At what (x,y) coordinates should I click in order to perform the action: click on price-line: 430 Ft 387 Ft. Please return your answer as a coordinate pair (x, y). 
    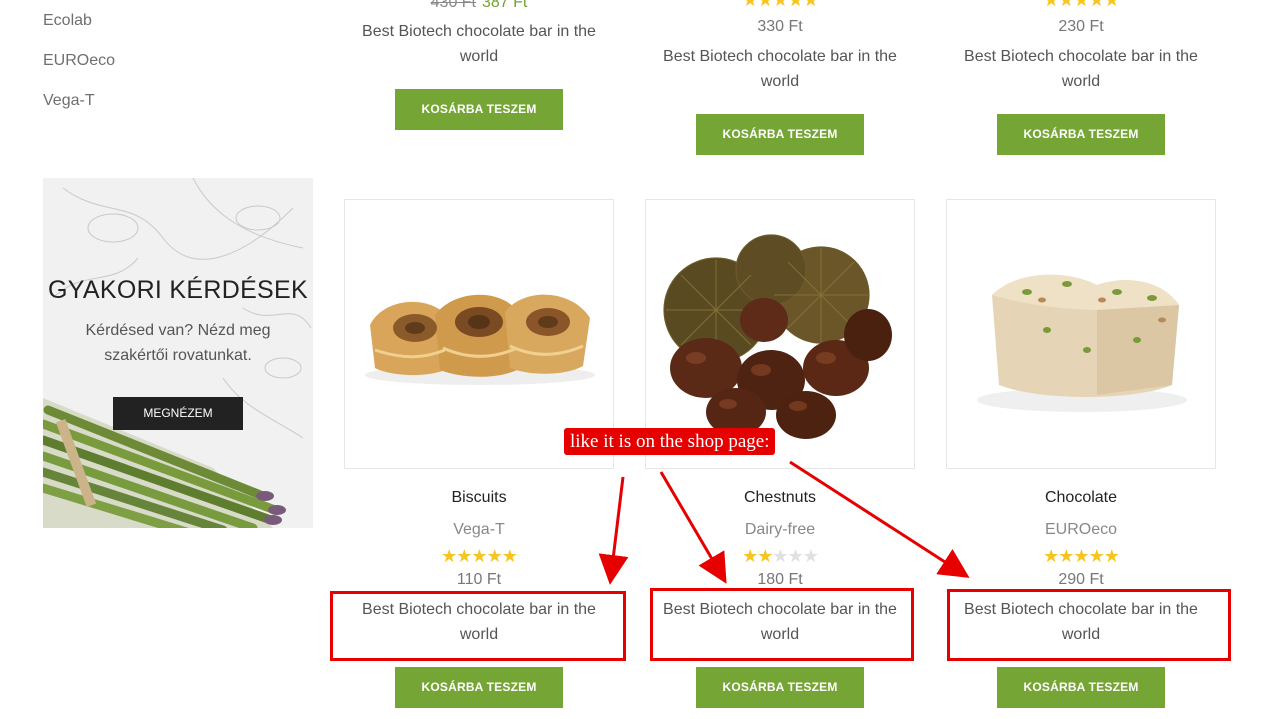
    Looking at the image, I should click on (479, 6).